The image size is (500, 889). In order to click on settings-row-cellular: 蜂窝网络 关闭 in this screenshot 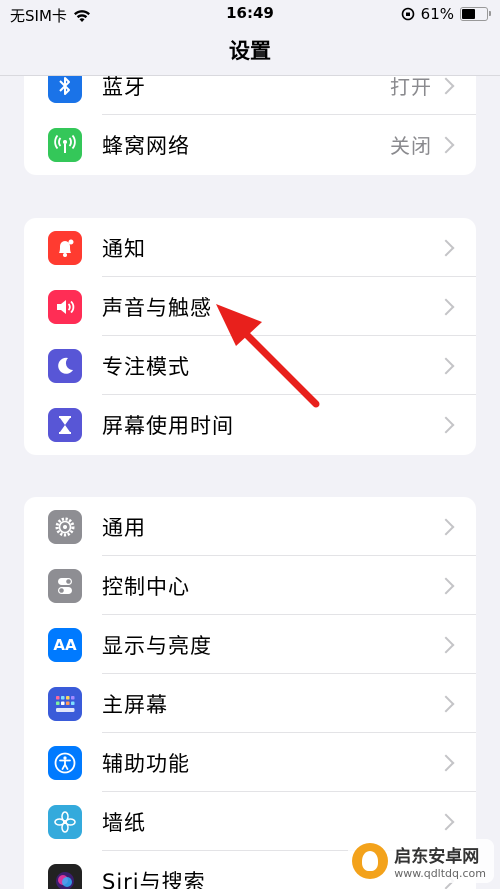, I will do `click(250, 144)`.